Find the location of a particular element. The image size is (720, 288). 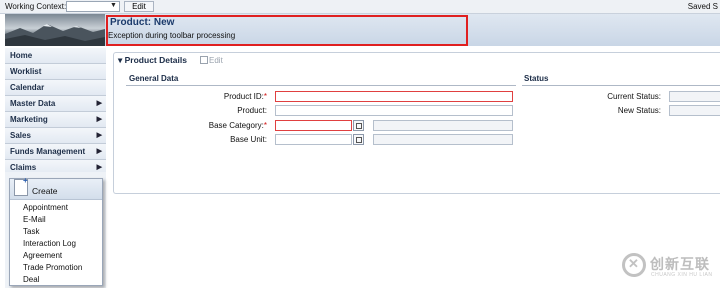

base-category-description is located at coordinates (443, 125).